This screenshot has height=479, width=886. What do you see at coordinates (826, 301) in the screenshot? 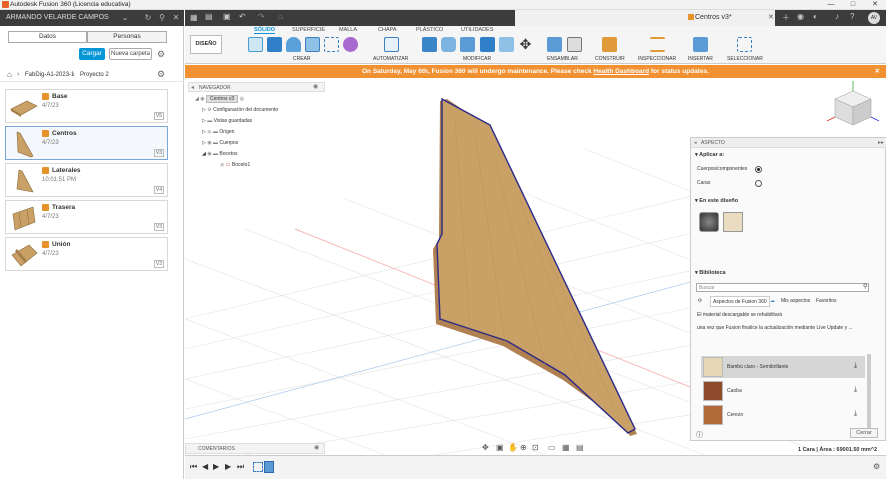
I see `tab-favorites: Favoritos` at bounding box center [826, 301].